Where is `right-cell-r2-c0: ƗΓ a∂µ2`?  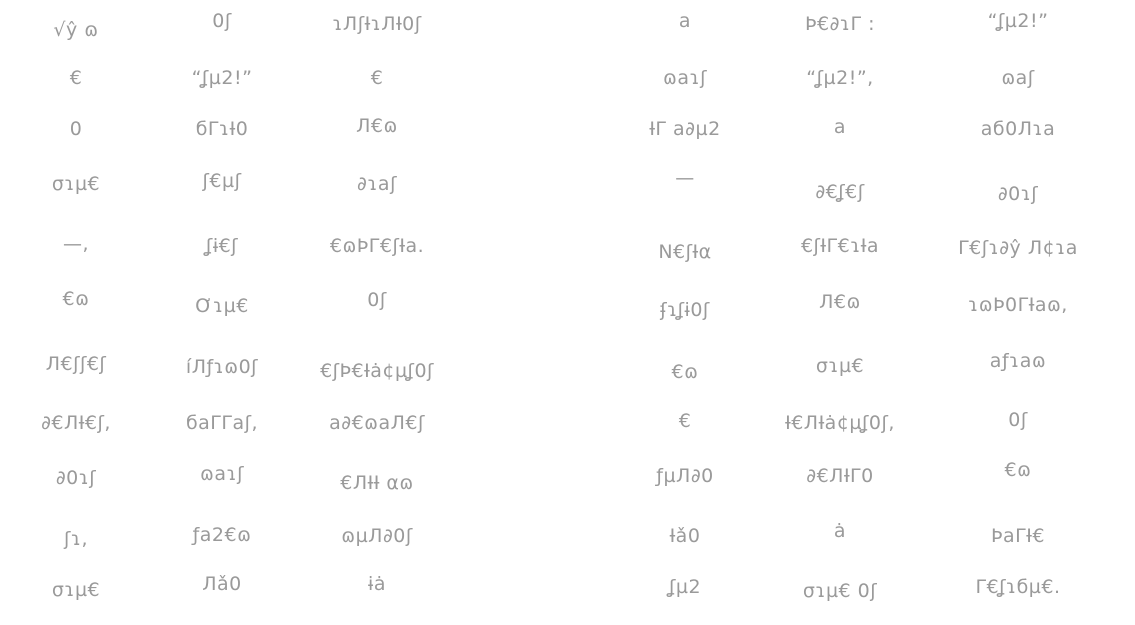
right-cell-r2-c0: ƗΓ a∂µ2 is located at coordinates (685, 129).